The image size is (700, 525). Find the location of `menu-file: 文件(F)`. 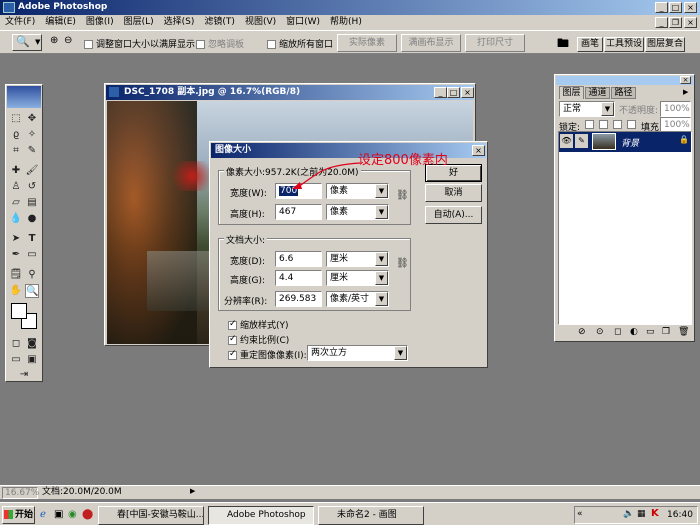

menu-file: 文件(F) is located at coordinates (20, 22).